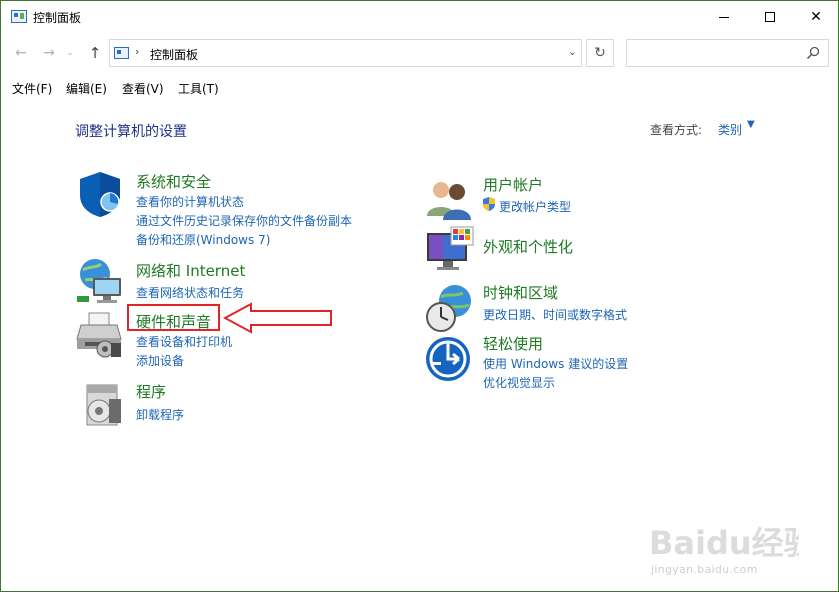 This screenshot has height=592, width=839. I want to click on caret-down-icon: ▼, so click(751, 124).